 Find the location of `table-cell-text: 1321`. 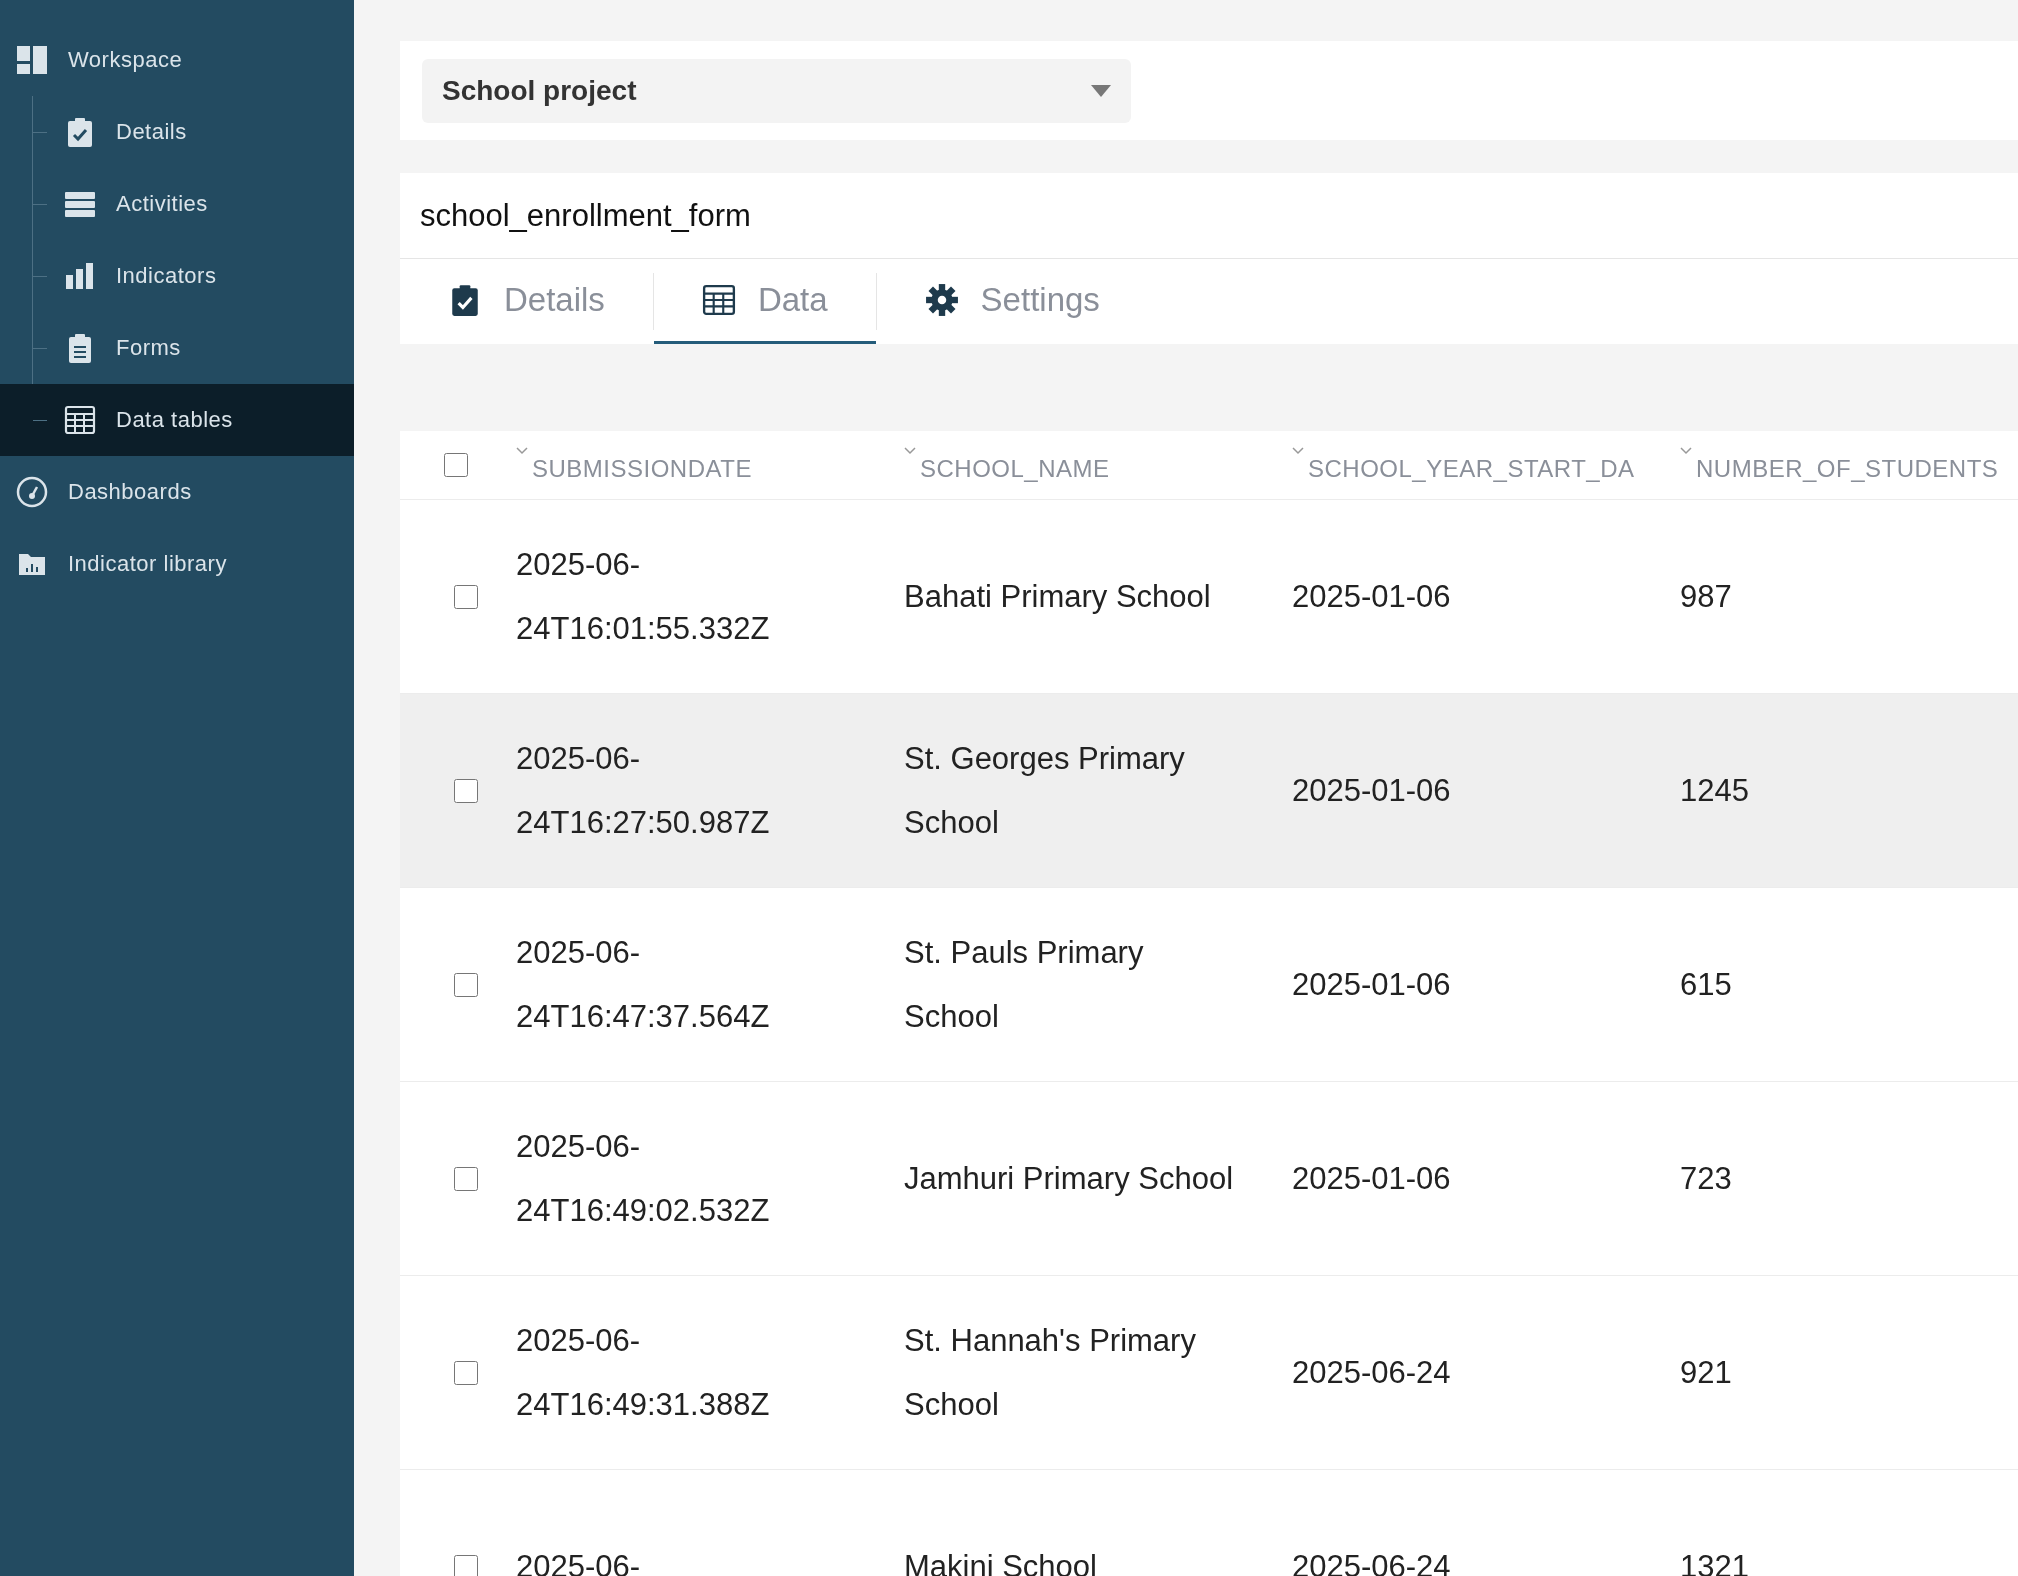

table-cell-text: 1321 is located at coordinates (1715, 1561).